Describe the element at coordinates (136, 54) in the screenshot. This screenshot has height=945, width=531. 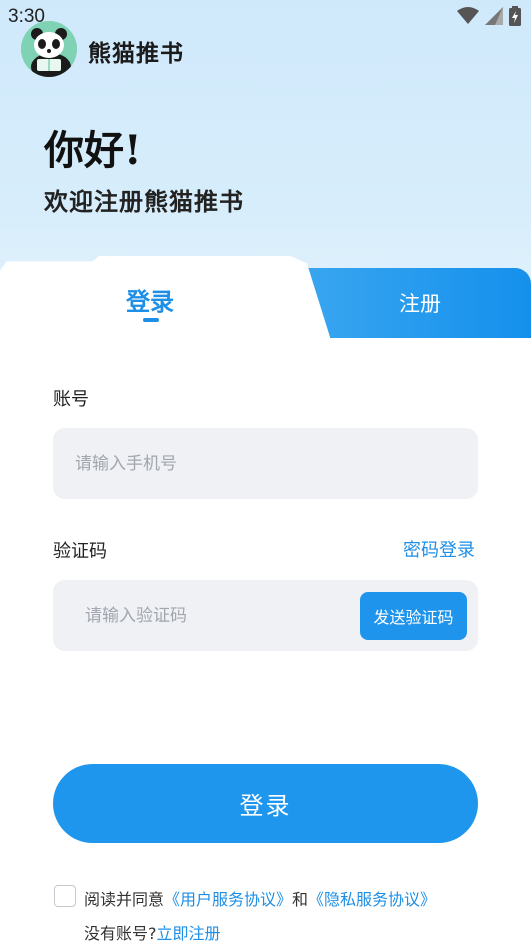
I see `app-name: 熊猫推书` at that location.